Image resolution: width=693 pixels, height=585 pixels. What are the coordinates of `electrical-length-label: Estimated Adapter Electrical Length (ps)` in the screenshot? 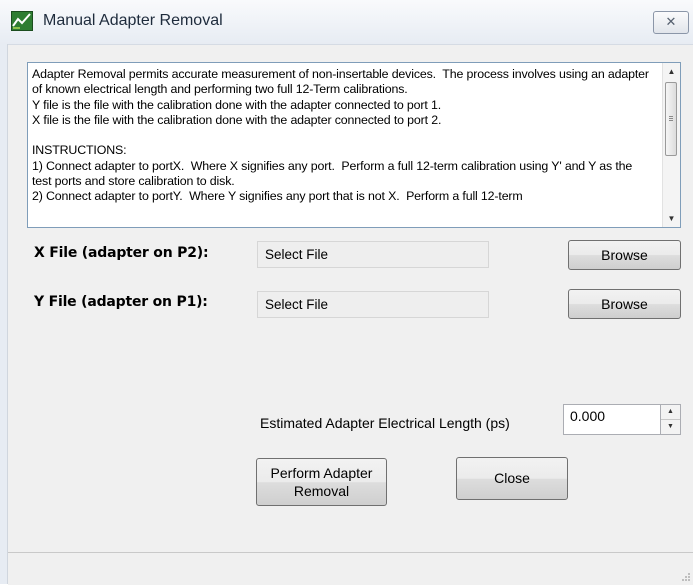 It's located at (385, 423).